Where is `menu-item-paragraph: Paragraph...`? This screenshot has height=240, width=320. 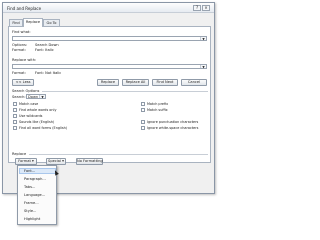
menu-item-paragraph: Paragraph... is located at coordinates (35, 179).